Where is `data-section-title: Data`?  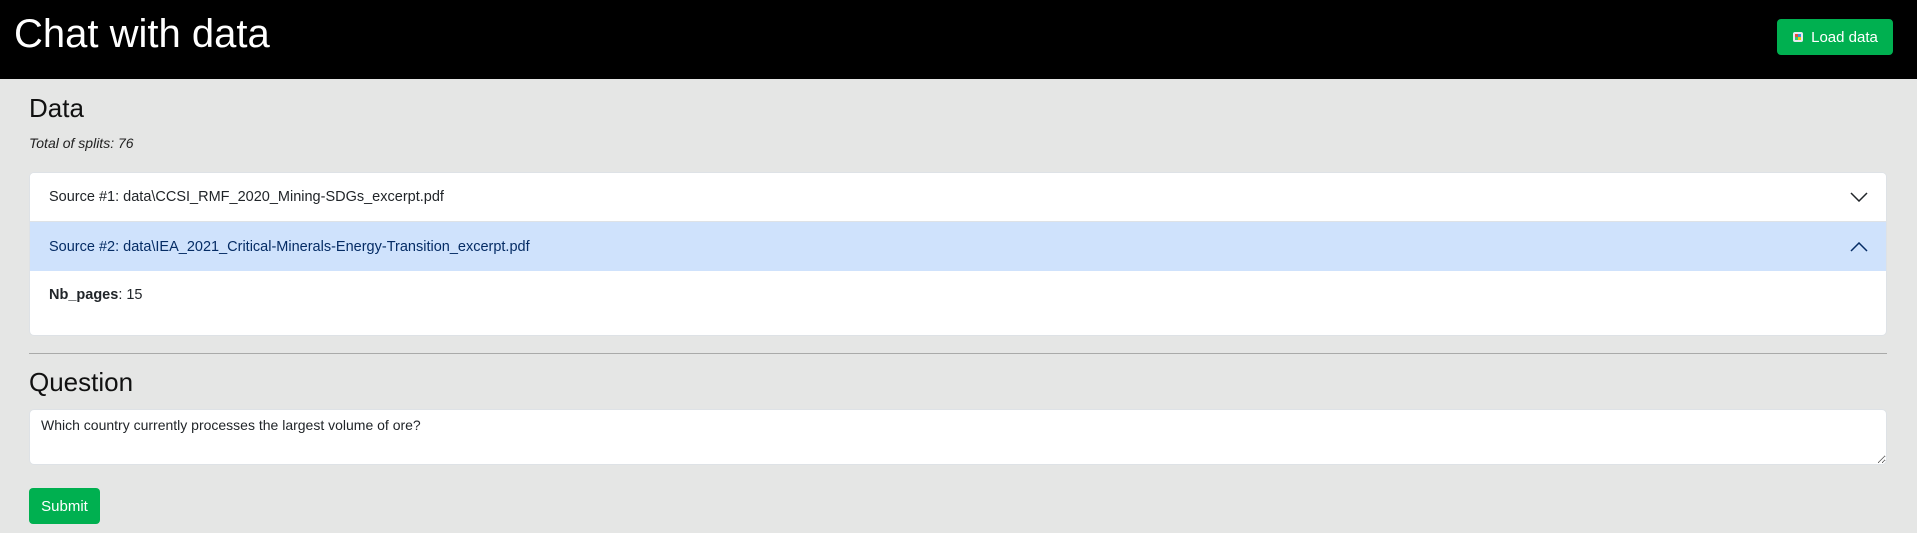 data-section-title: Data is located at coordinates (56, 108).